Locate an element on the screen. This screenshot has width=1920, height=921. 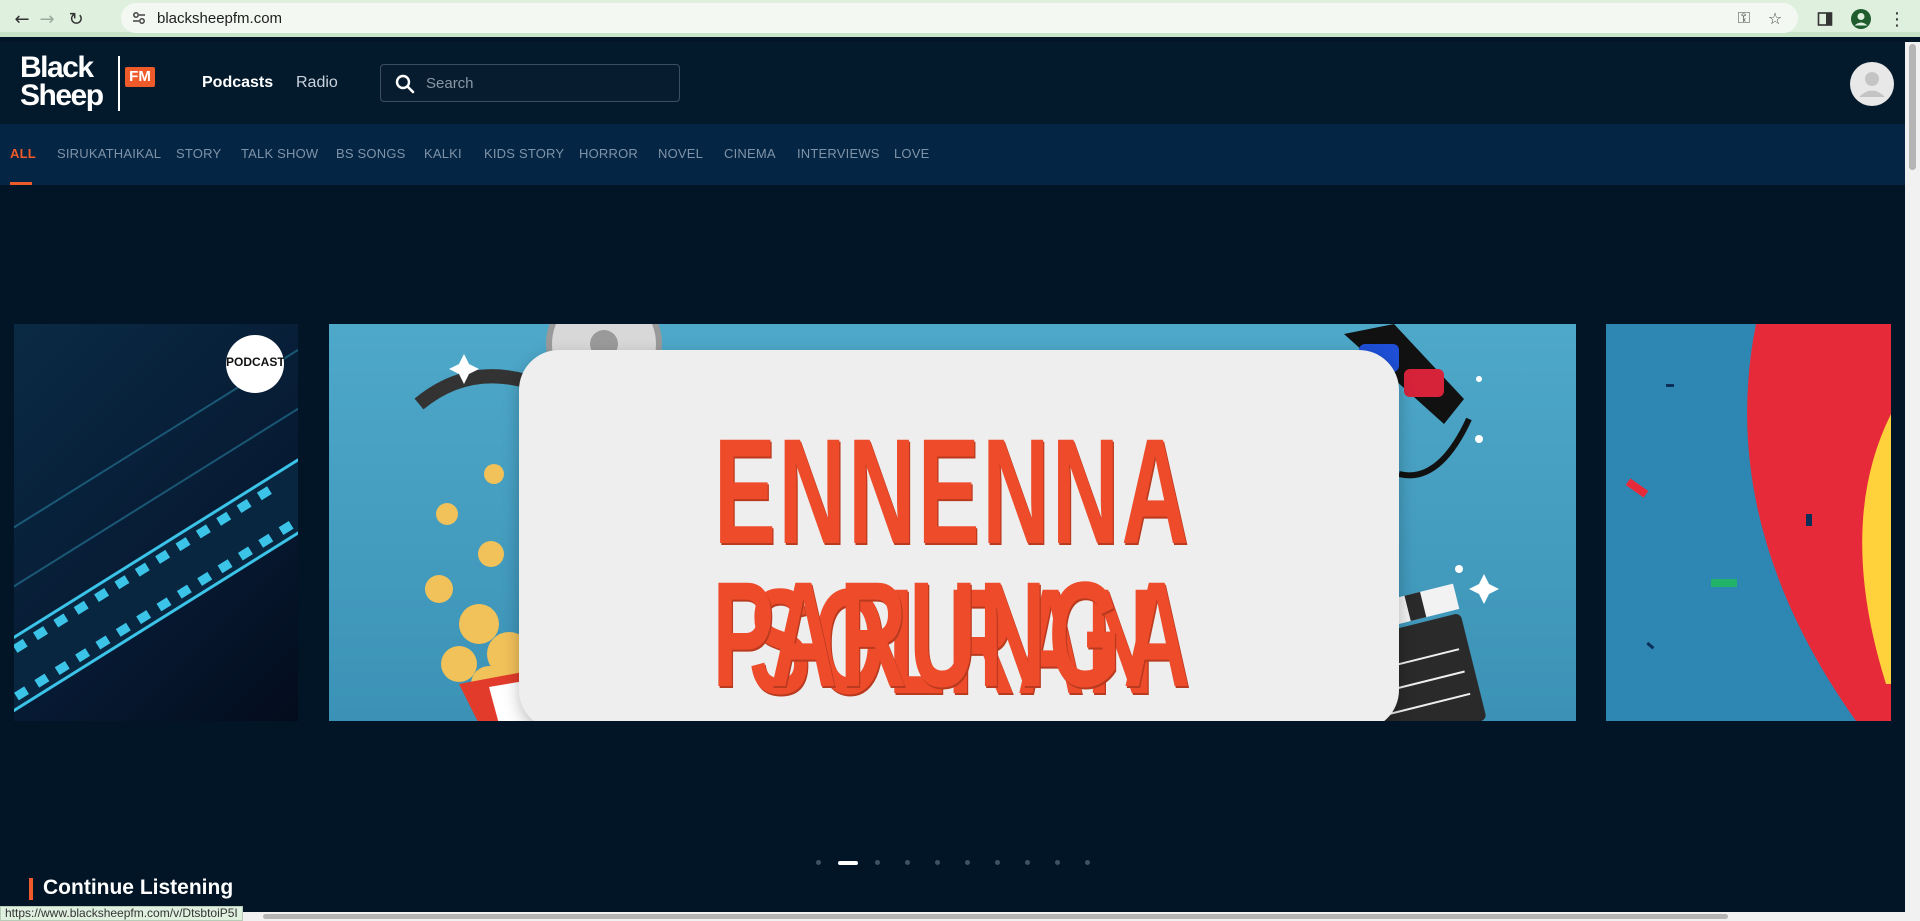
password-key-icon: ⚿ is located at coordinates (1744, 18).